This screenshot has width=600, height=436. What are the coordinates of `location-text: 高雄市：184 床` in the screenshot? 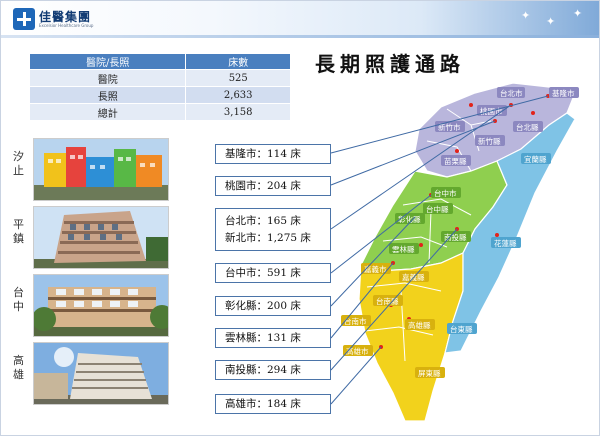 It's located at (263, 403).